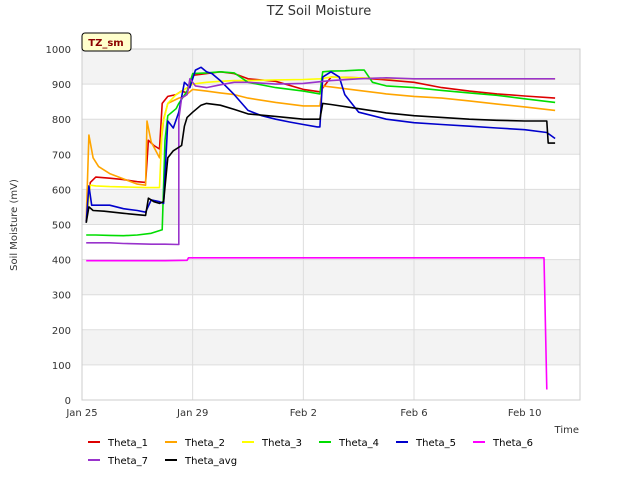 This screenshot has width=640, height=480. I want to click on y-tick-label: 400, so click(61, 261).